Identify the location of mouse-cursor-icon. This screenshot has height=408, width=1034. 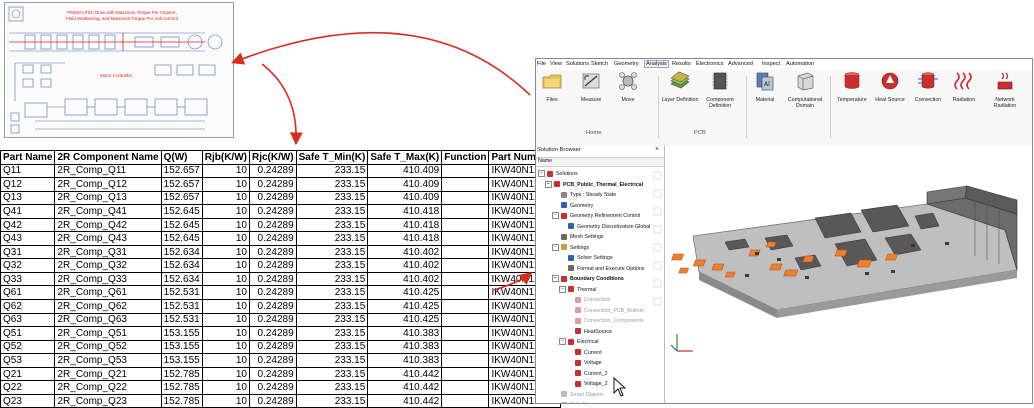
(620, 387).